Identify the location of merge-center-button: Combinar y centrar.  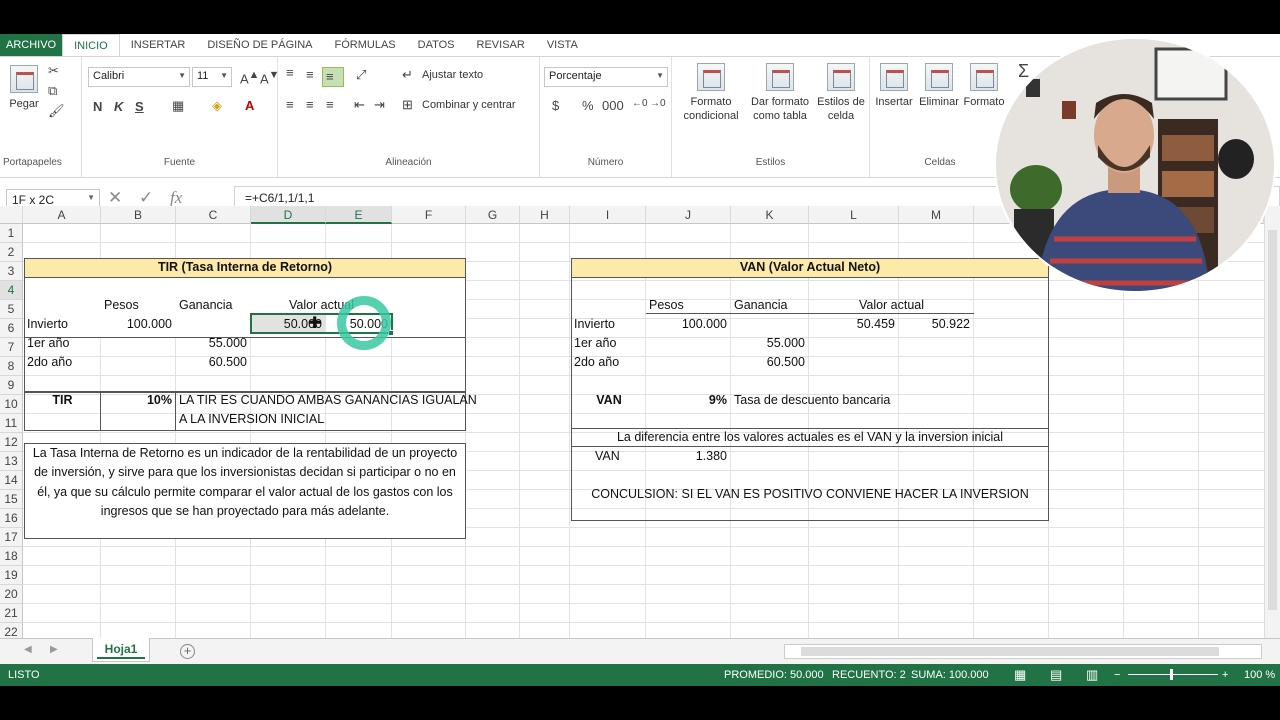
(469, 105).